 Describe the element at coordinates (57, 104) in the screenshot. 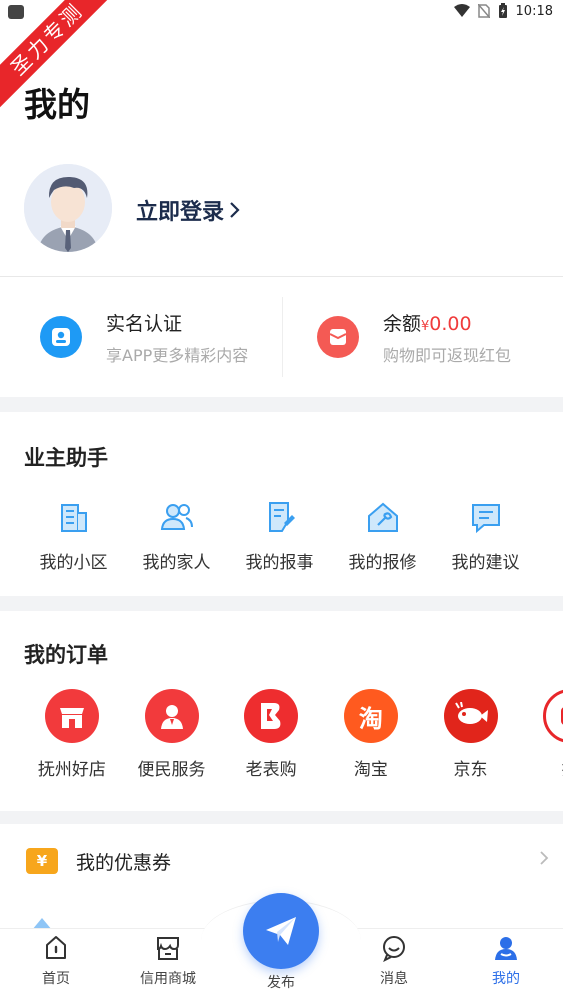

I see `page-title: 我的` at that location.